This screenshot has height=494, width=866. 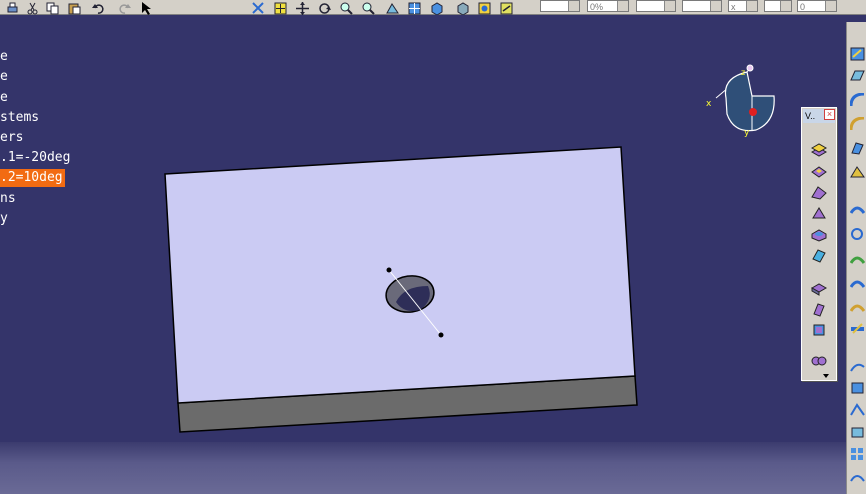 What do you see at coordinates (819, 309) in the screenshot?
I see `stiffener-icon` at bounding box center [819, 309].